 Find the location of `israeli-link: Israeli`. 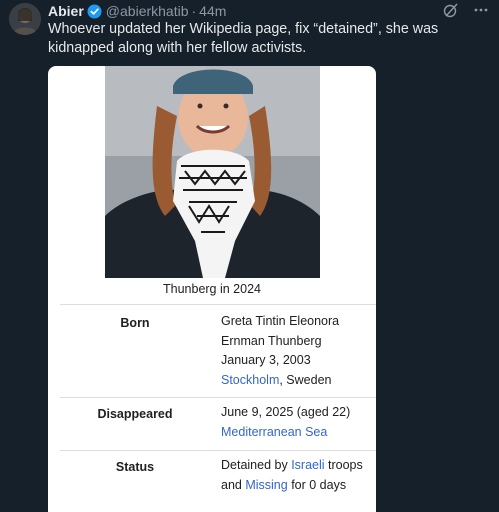

israeli-link: Israeli is located at coordinates (307, 465).